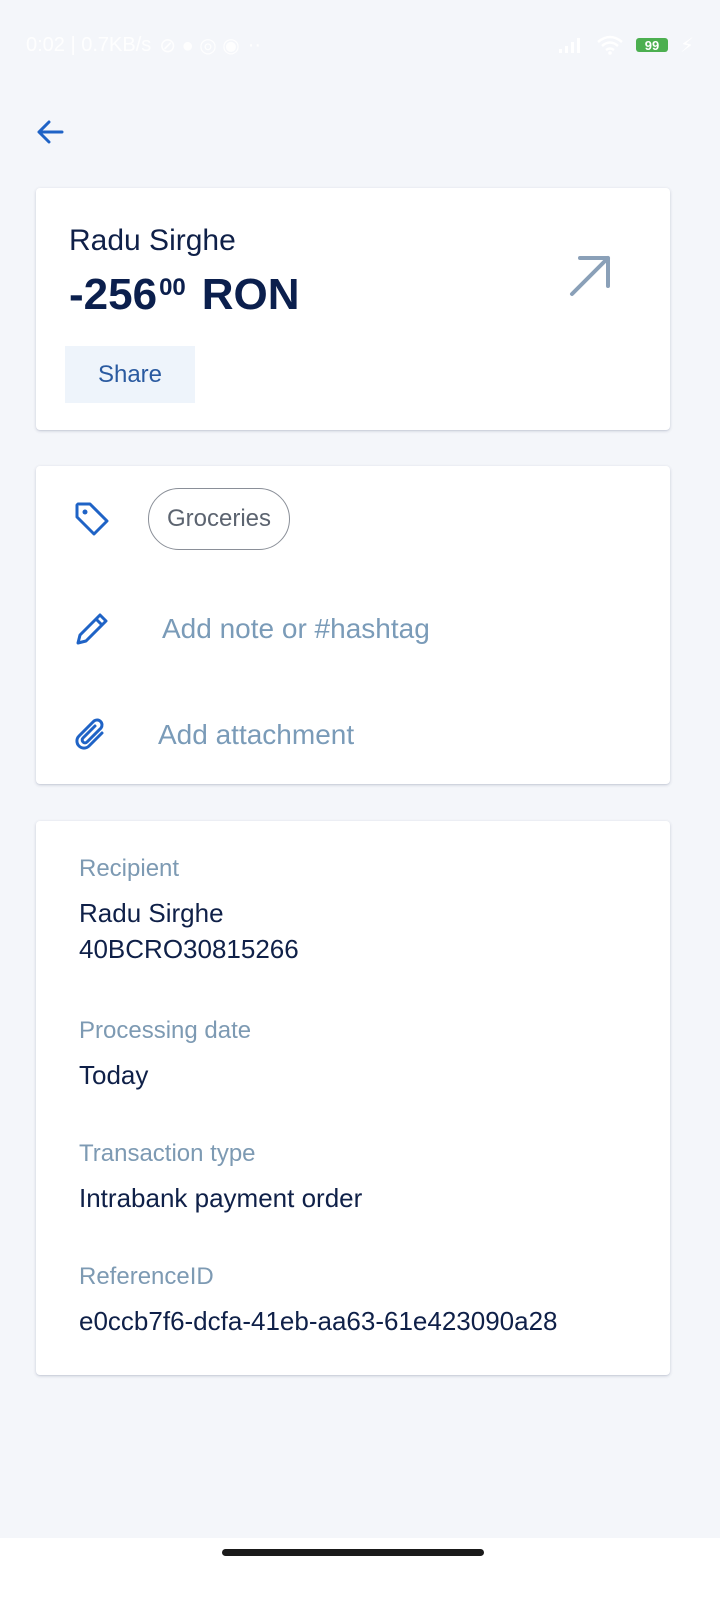 The height and width of the screenshot is (1600, 720). I want to click on transaction-amount: -256 00 RON, so click(184, 295).